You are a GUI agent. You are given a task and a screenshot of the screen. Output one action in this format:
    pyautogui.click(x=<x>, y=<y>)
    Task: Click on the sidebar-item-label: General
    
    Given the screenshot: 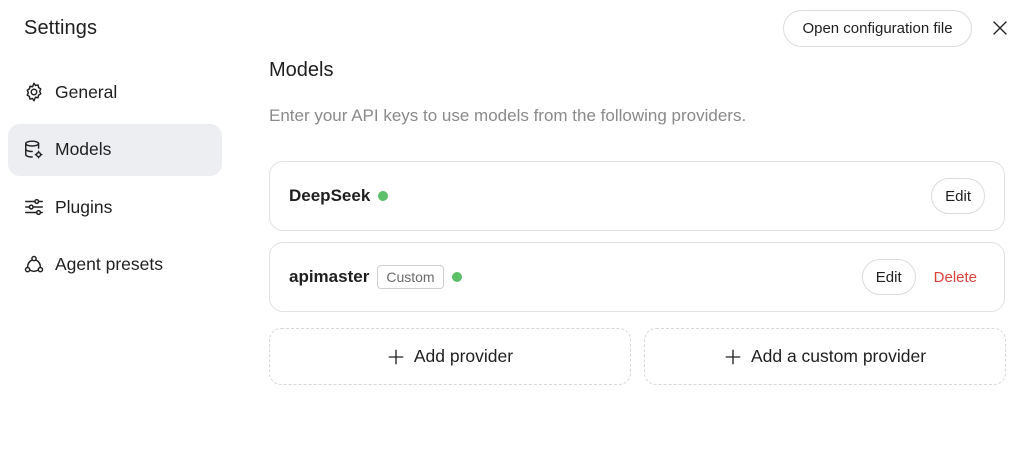 What is the action you would take?
    pyautogui.click(x=86, y=91)
    